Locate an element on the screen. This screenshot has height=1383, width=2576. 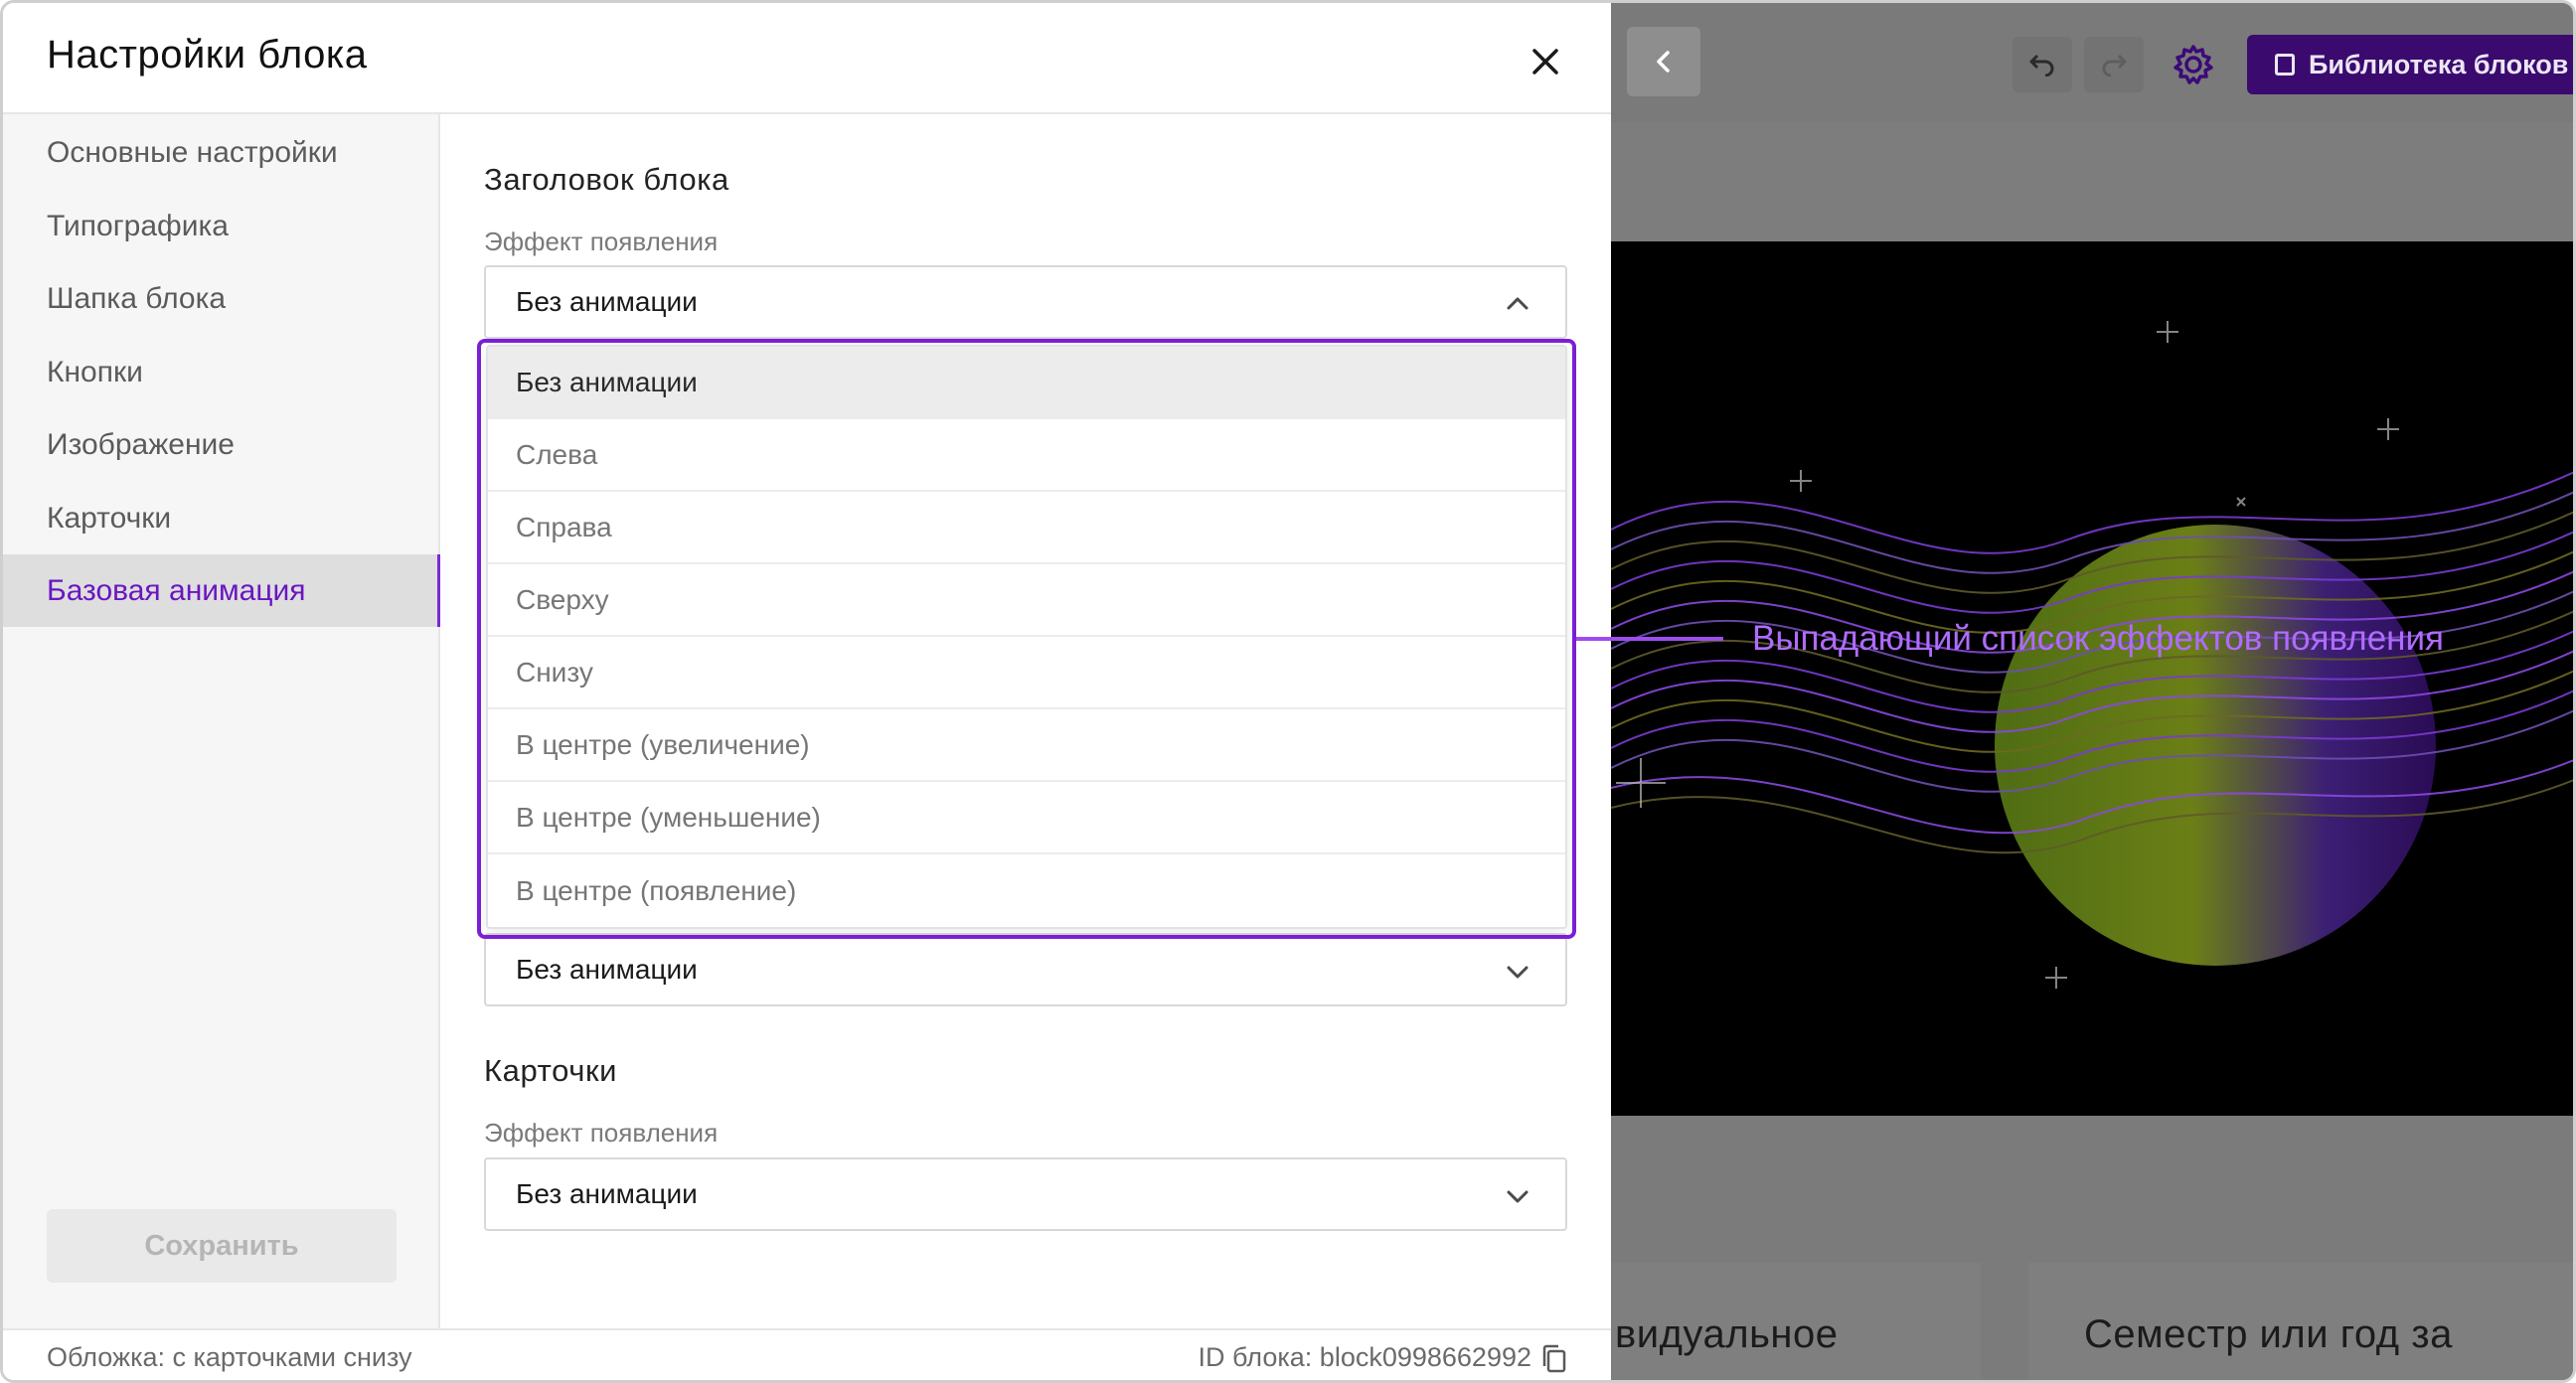
redo-icon is located at coordinates (2114, 65).